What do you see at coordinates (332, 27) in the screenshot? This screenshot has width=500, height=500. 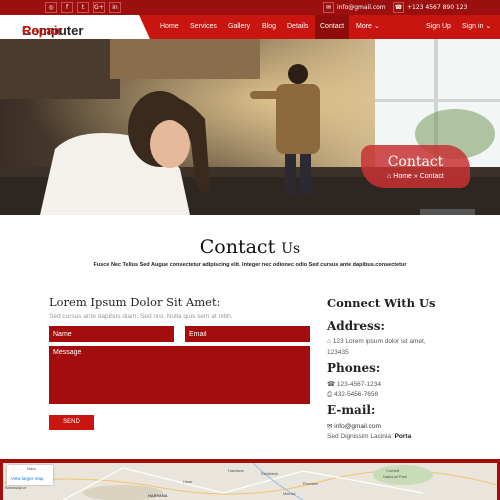 I see `nav-contact: Contact` at bounding box center [332, 27].